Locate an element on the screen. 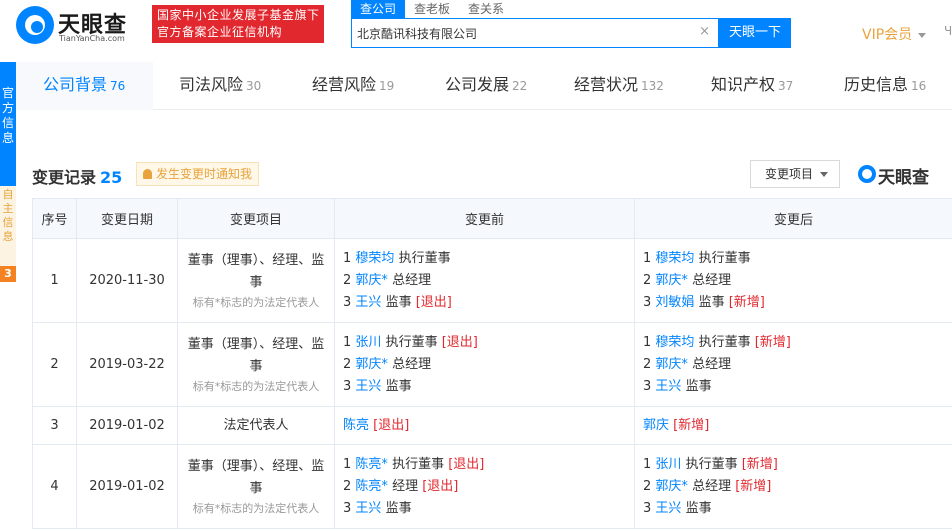  tab-judicial-risk: 司法风险 30 is located at coordinates (220, 86).